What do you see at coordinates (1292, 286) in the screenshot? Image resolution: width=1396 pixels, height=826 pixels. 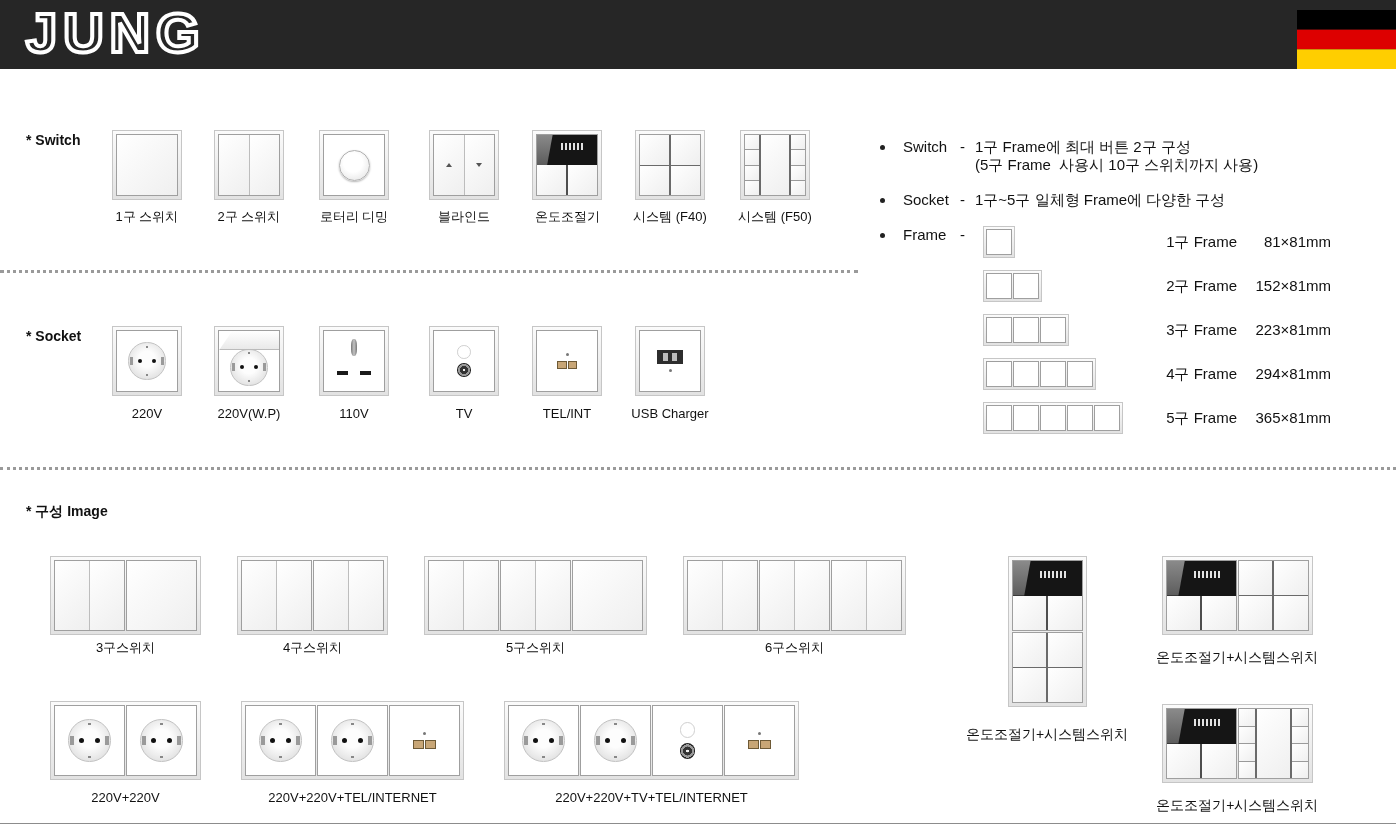 I see `frame-size: 152×81mm` at bounding box center [1292, 286].